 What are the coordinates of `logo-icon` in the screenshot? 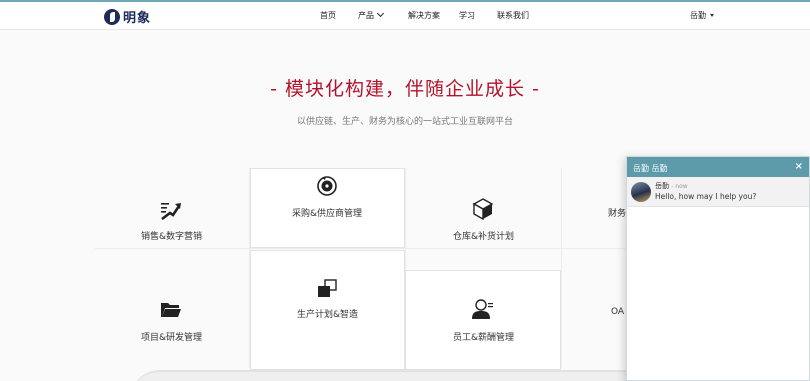 It's located at (112, 16).